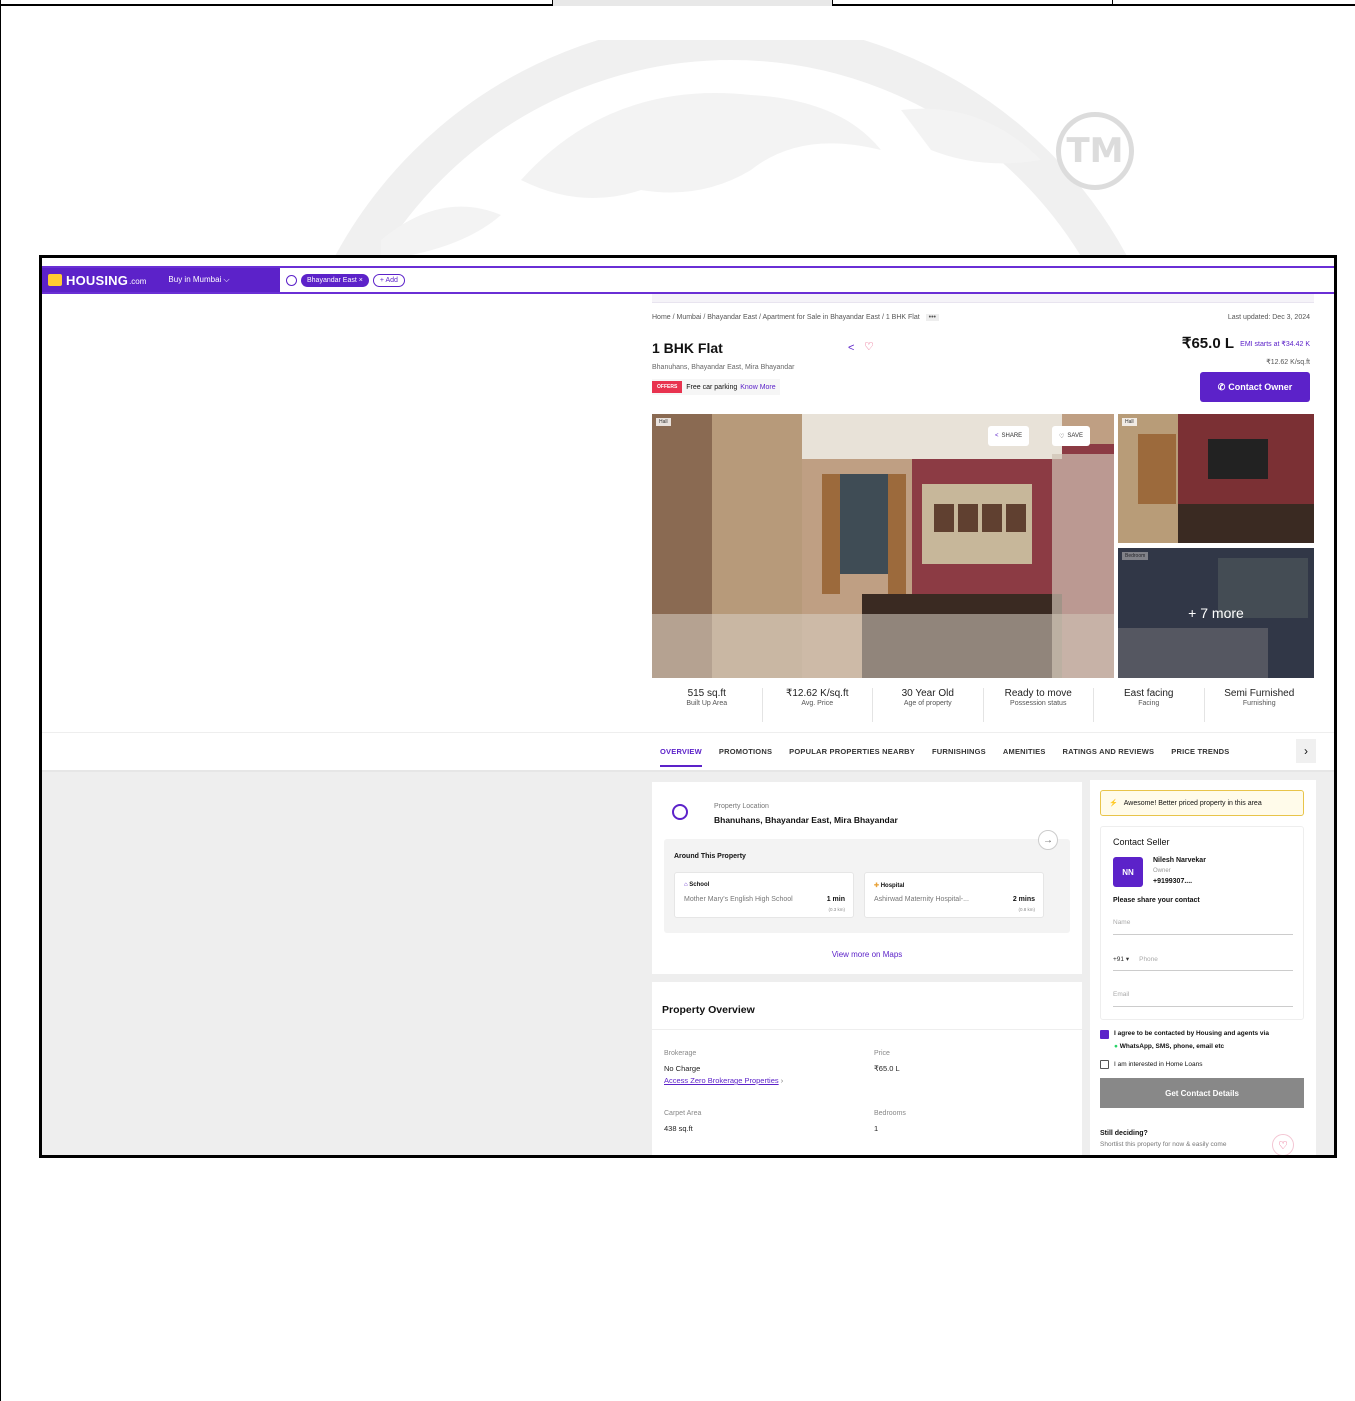  I want to click on get-contact-details-button: Get Contact Details, so click(1202, 1093).